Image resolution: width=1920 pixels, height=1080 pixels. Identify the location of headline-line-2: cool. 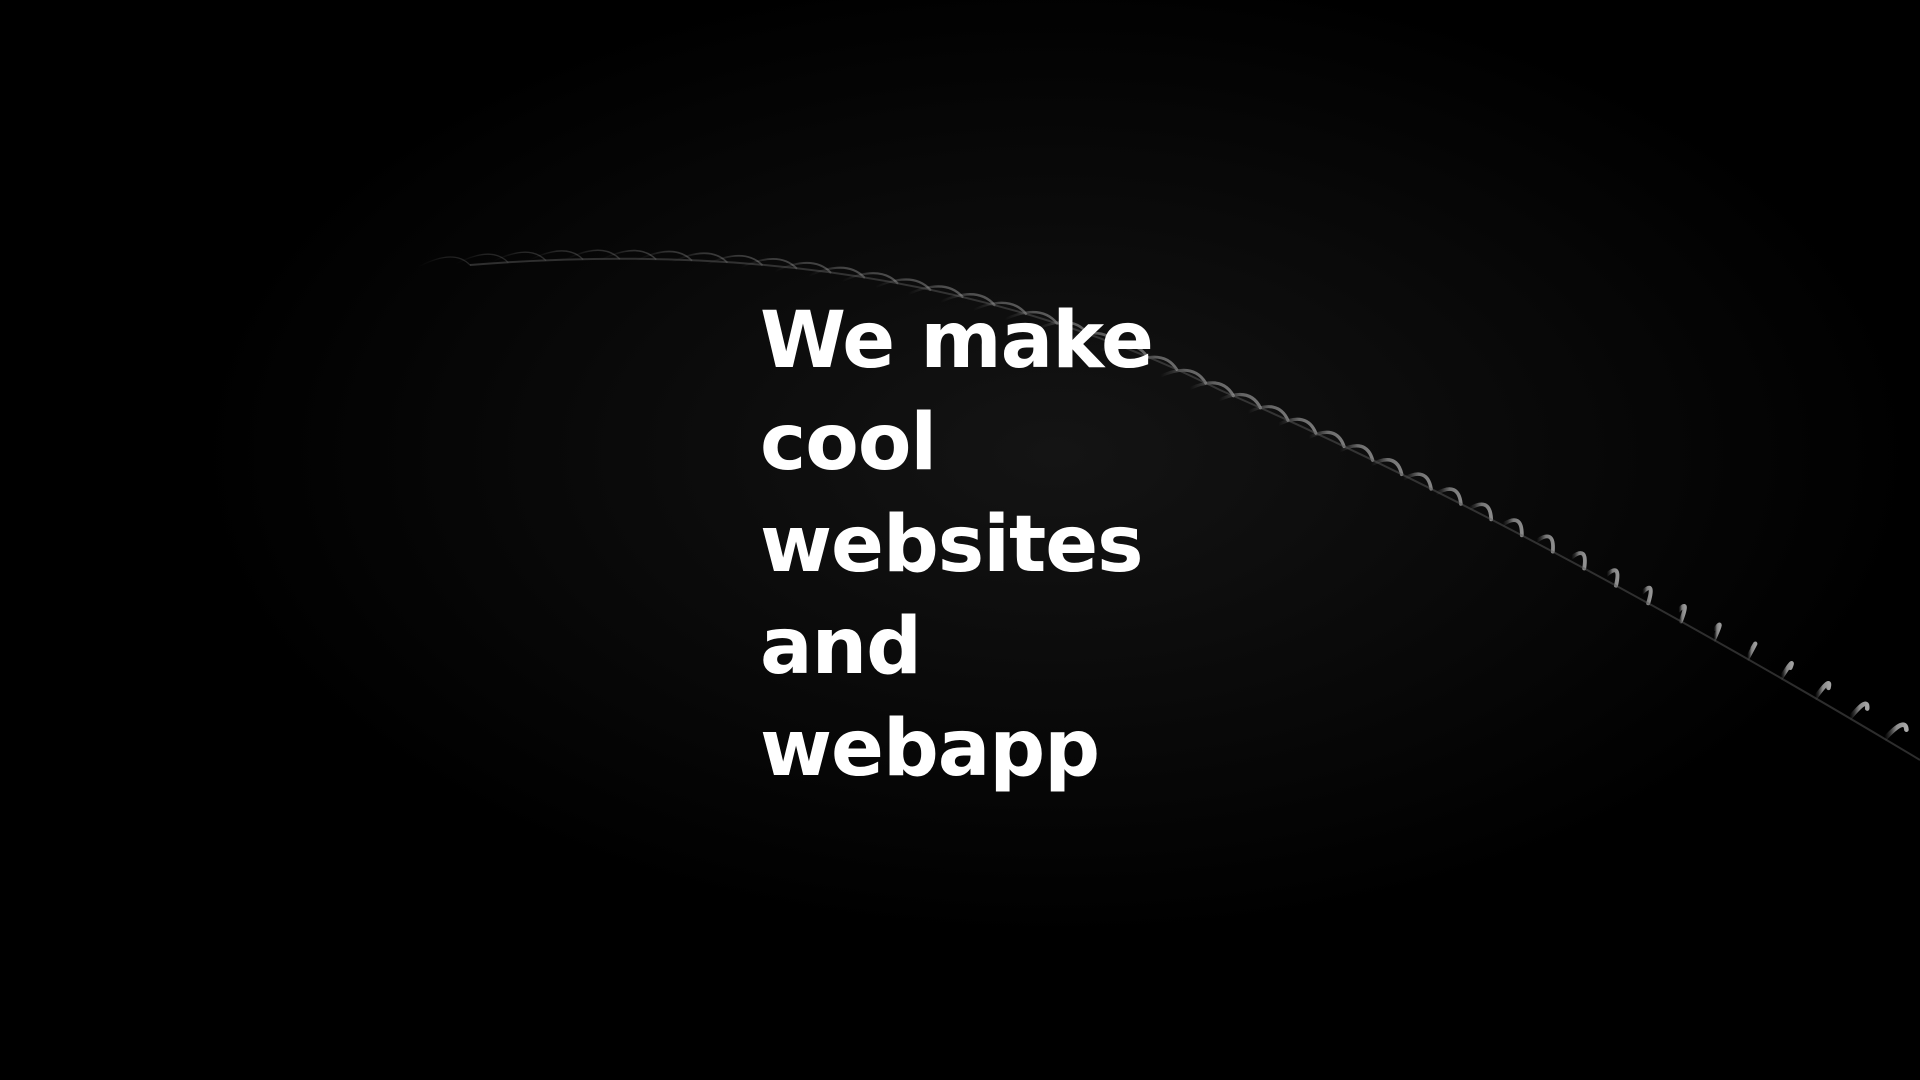
(848, 443).